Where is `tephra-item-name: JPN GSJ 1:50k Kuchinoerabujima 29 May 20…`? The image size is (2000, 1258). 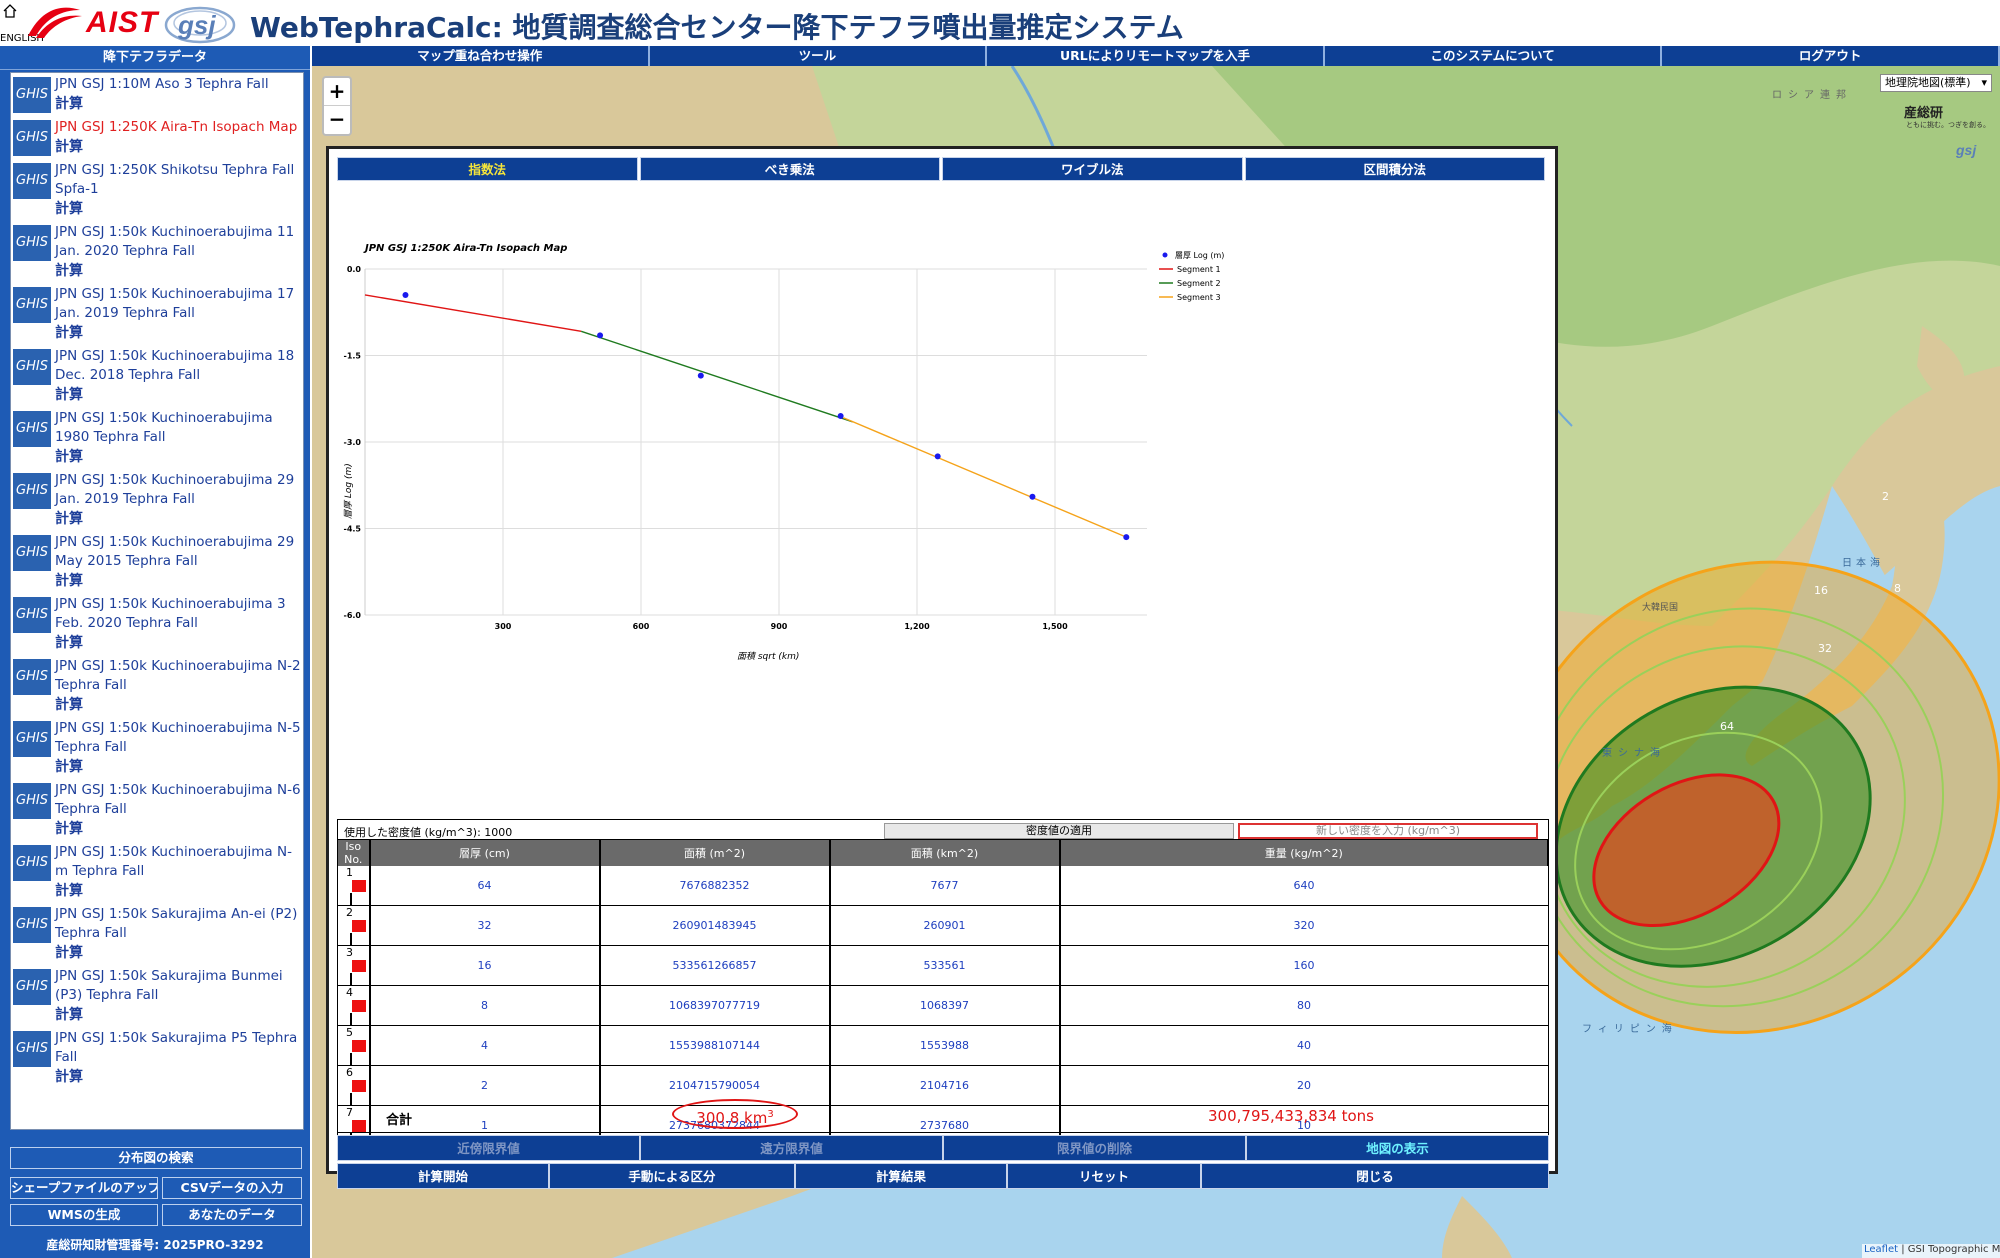
tephra-item-name: JPN GSJ 1:50k Kuchinoerabujima 29 May 20… is located at coordinates (179, 552).